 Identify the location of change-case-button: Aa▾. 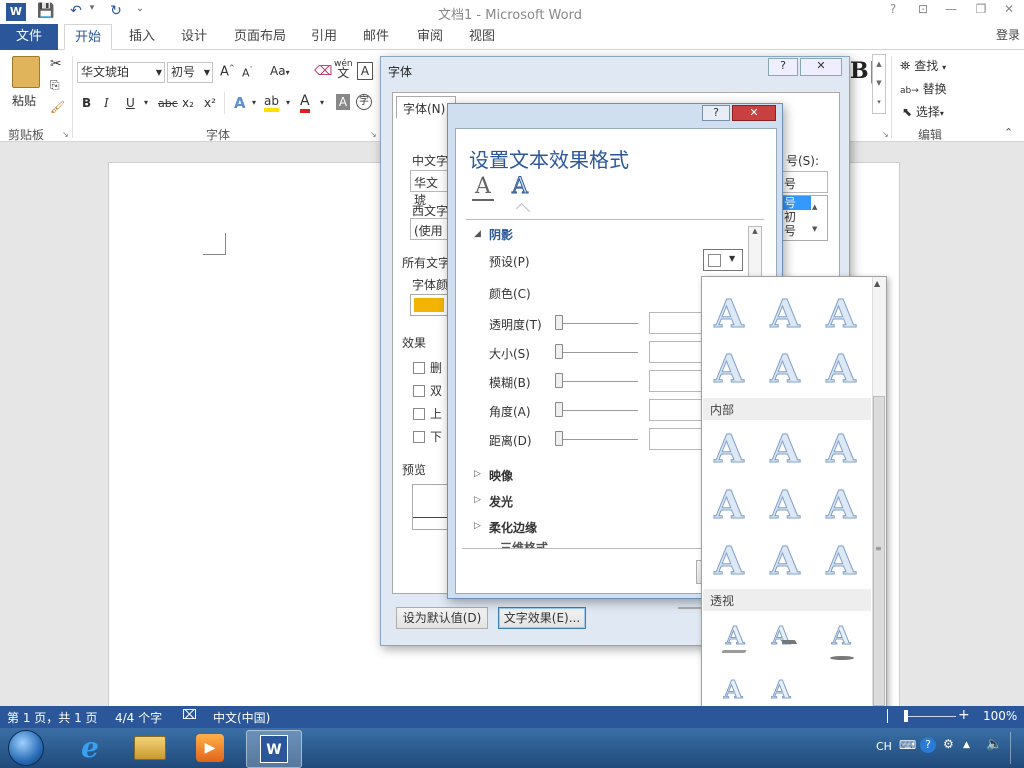
(280, 71).